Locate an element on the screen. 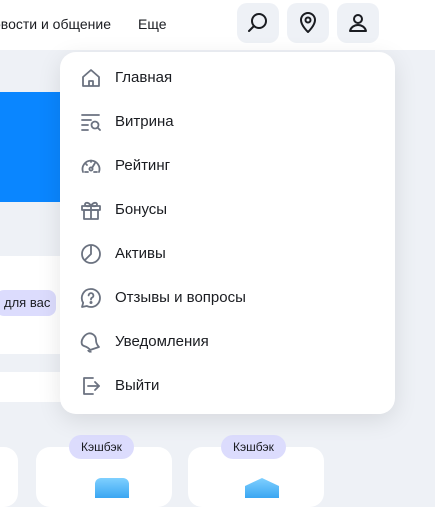 This screenshot has height=507, width=435. location-pin-icon is located at coordinates (308, 22).